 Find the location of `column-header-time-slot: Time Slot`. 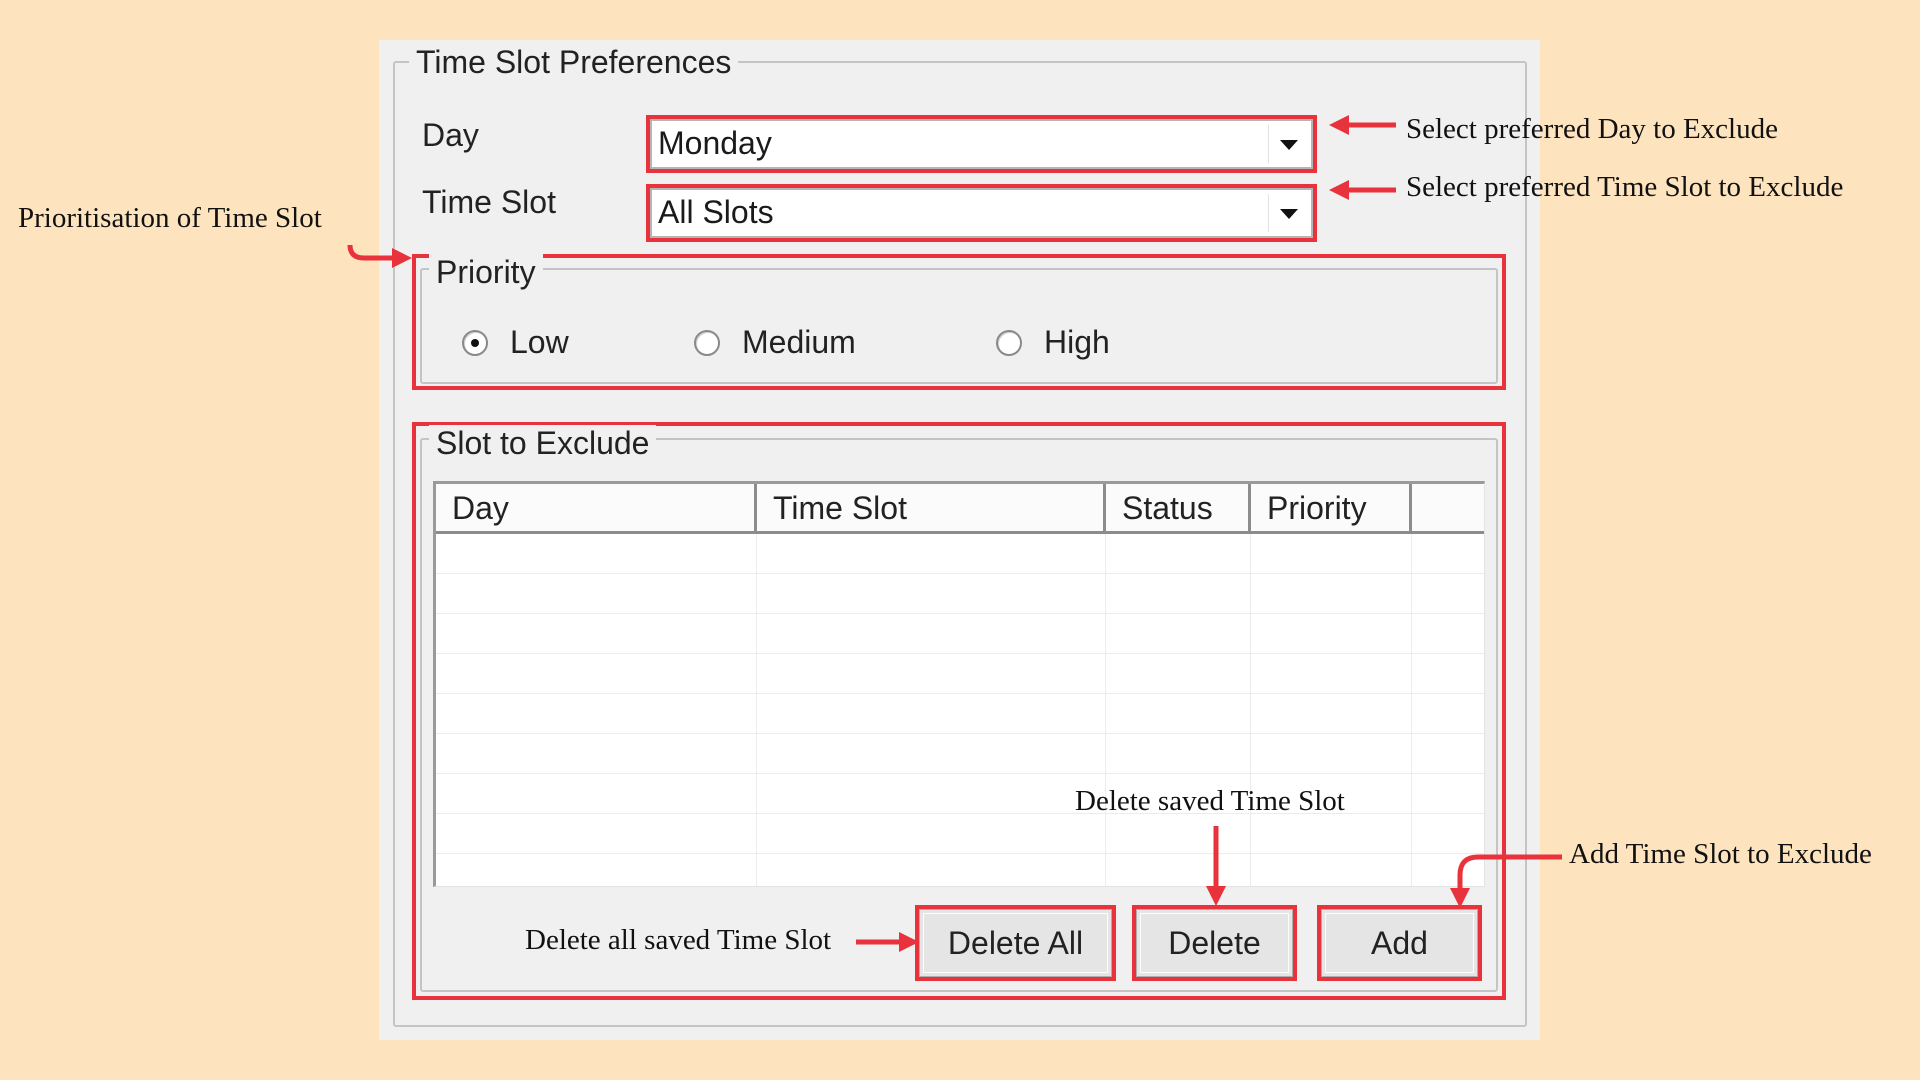

column-header-time-slot: Time Slot is located at coordinates (931, 507).